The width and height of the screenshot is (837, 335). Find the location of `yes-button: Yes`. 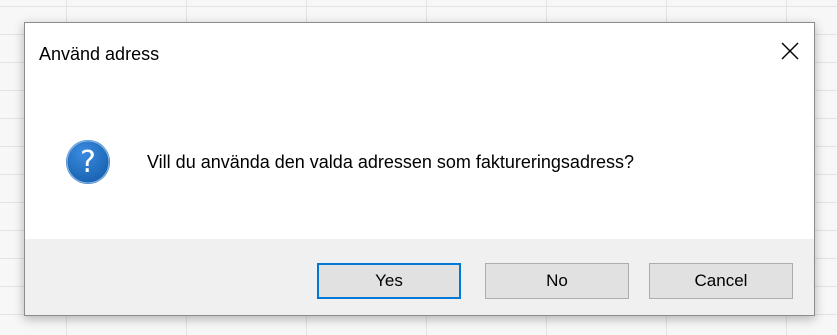

yes-button: Yes is located at coordinates (389, 281).